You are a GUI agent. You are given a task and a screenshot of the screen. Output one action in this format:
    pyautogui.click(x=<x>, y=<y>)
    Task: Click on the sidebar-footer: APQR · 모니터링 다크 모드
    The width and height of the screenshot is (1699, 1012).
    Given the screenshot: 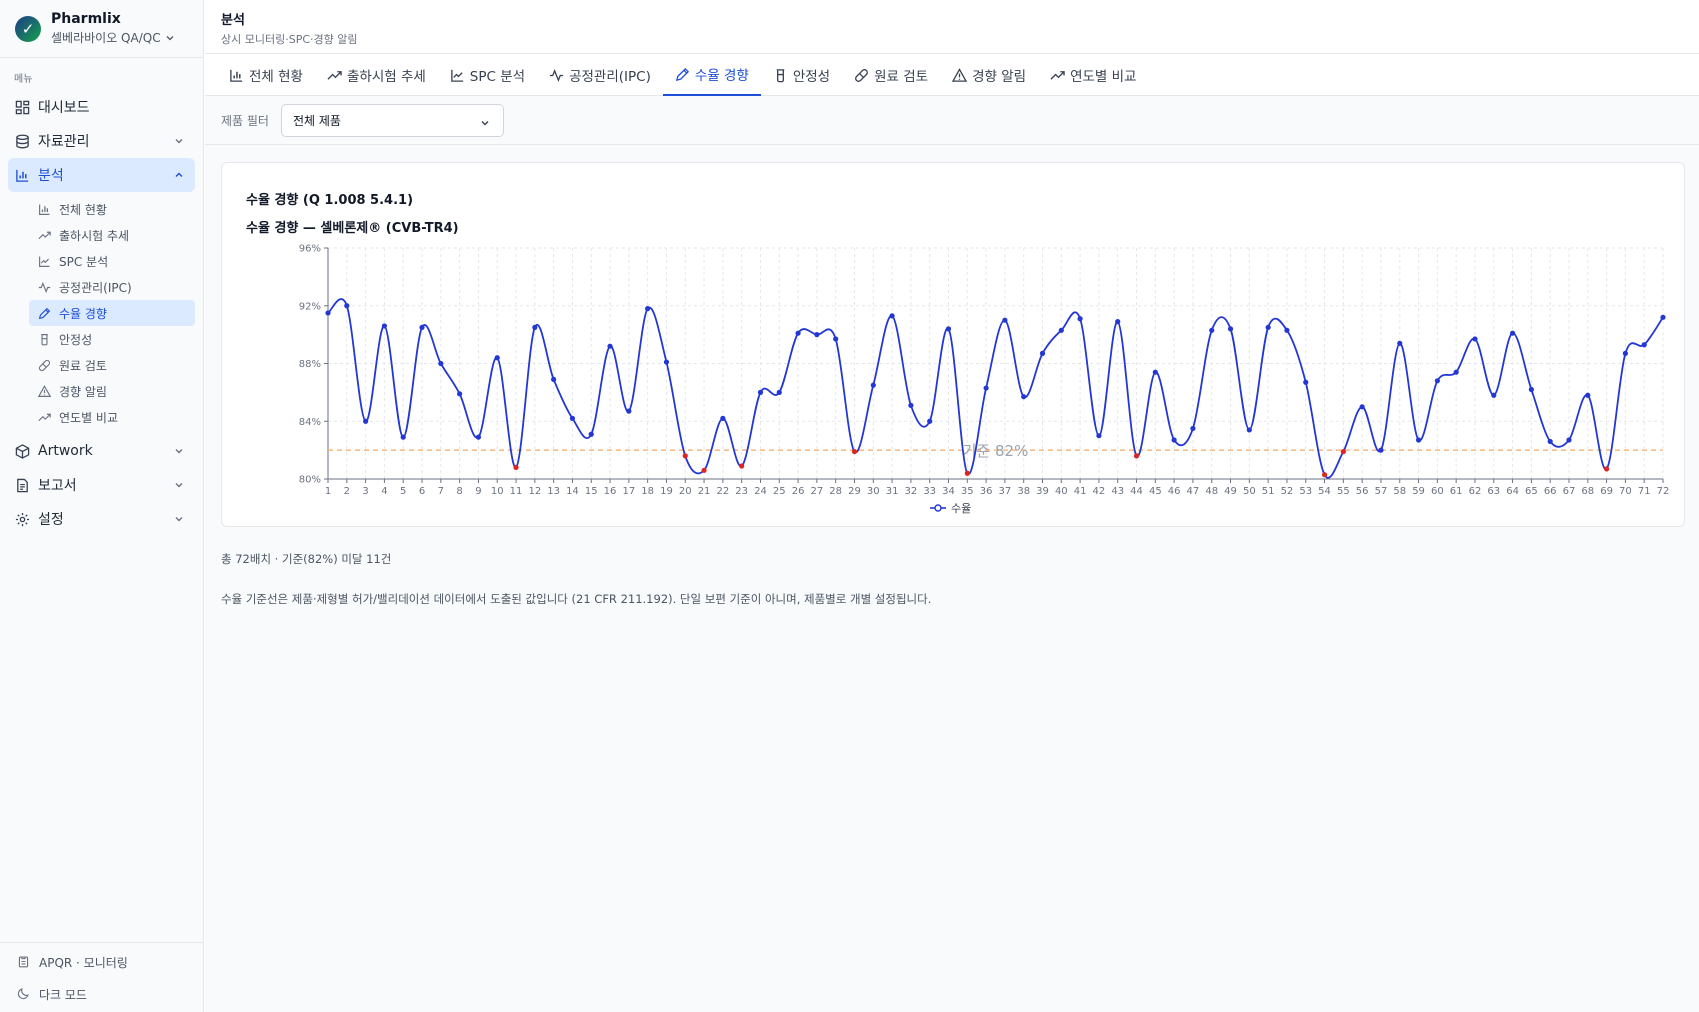 What is the action you would take?
    pyautogui.click(x=102, y=977)
    